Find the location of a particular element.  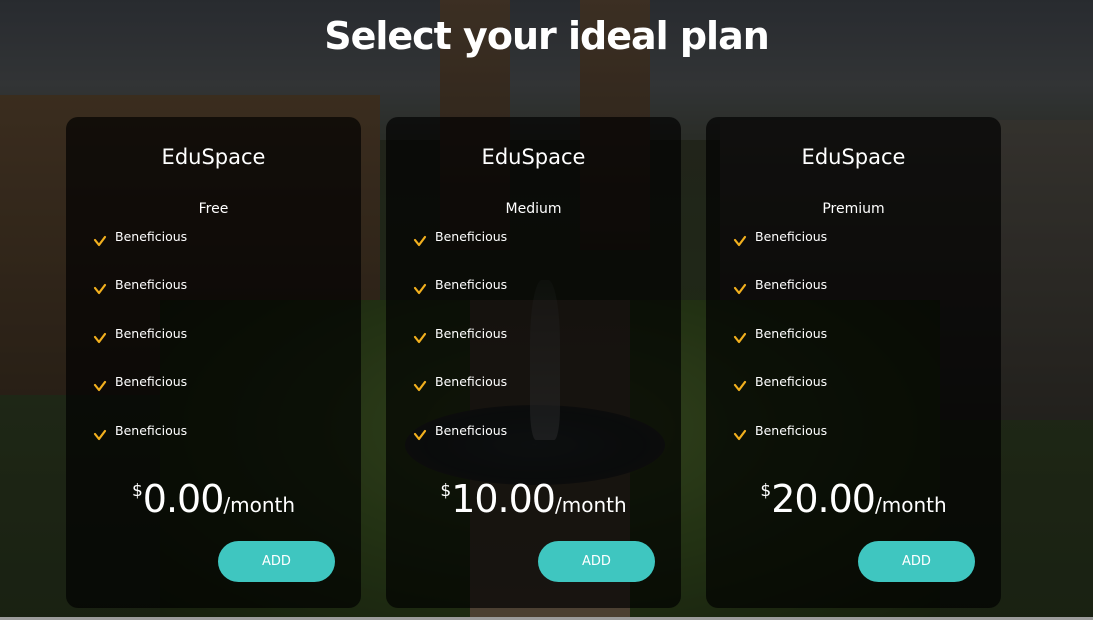

plan-tier: Free is located at coordinates (213, 209).